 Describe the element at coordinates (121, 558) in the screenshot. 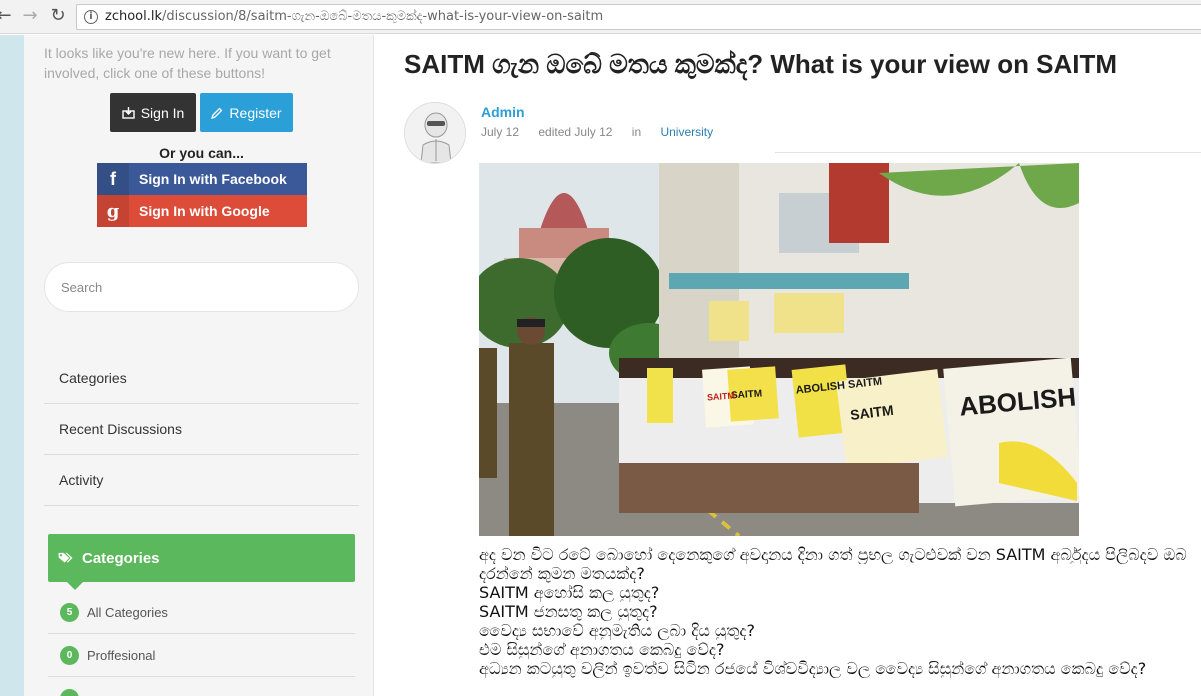

I see `categories-panel-title: Categories` at that location.